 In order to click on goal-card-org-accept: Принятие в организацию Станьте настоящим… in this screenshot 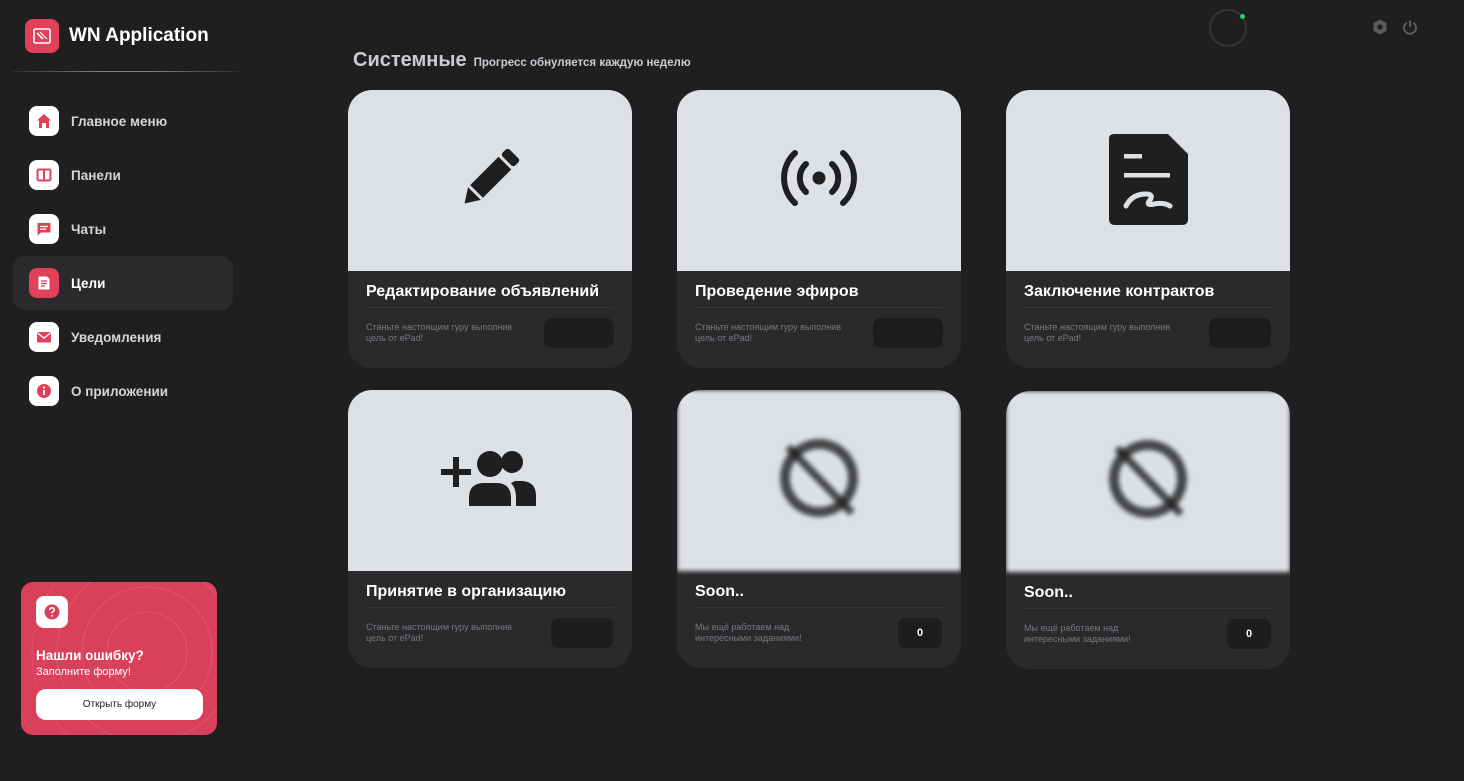, I will do `click(490, 529)`.